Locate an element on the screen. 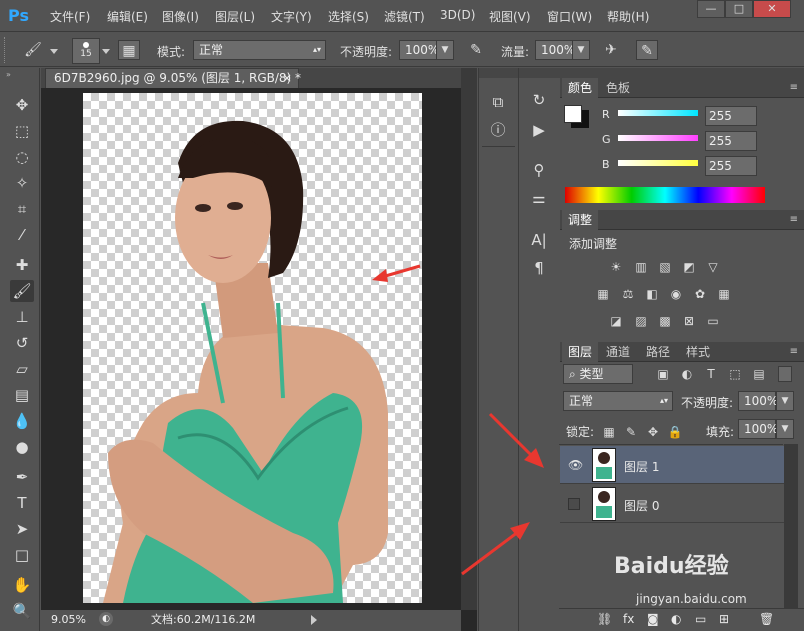  opacity-input: 100% is located at coordinates (419, 50).